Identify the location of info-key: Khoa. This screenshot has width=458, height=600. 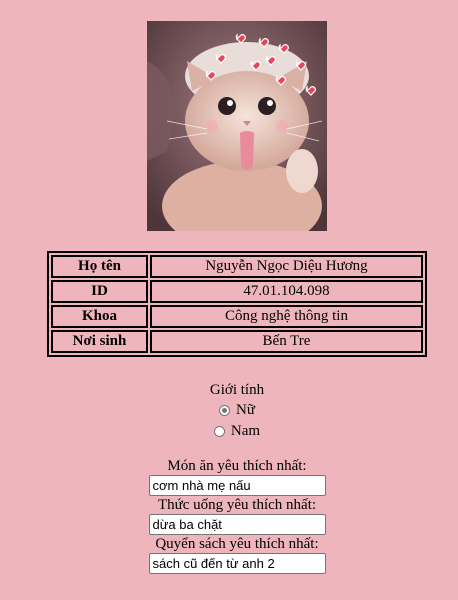
(99, 316).